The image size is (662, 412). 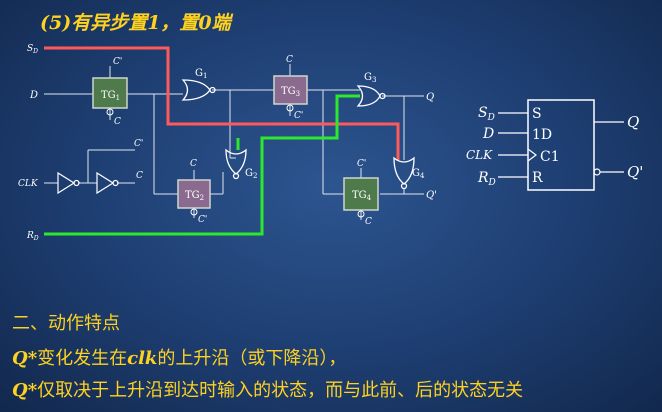 I want to click on d-input-label: D, so click(x=33, y=95).